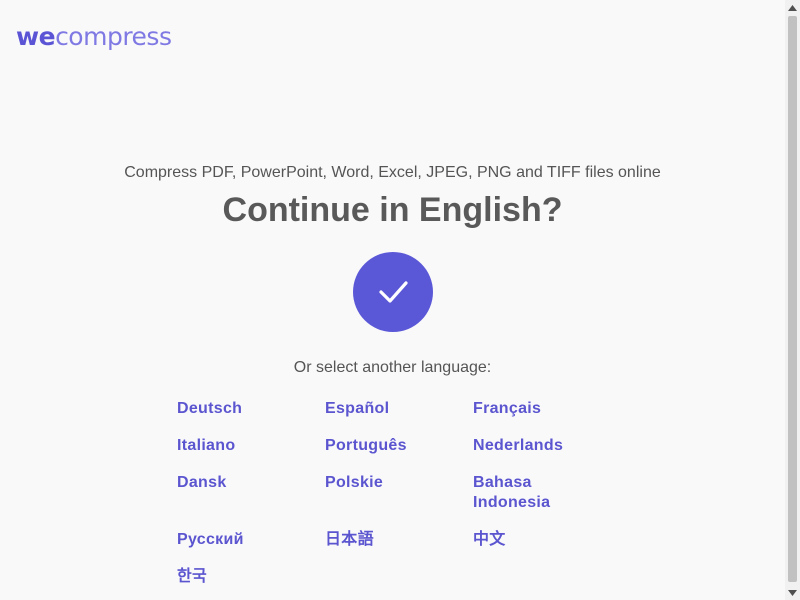 Image resolution: width=800 pixels, height=600 pixels. What do you see at coordinates (36, 36) in the screenshot?
I see `logo-part-we: we` at bounding box center [36, 36].